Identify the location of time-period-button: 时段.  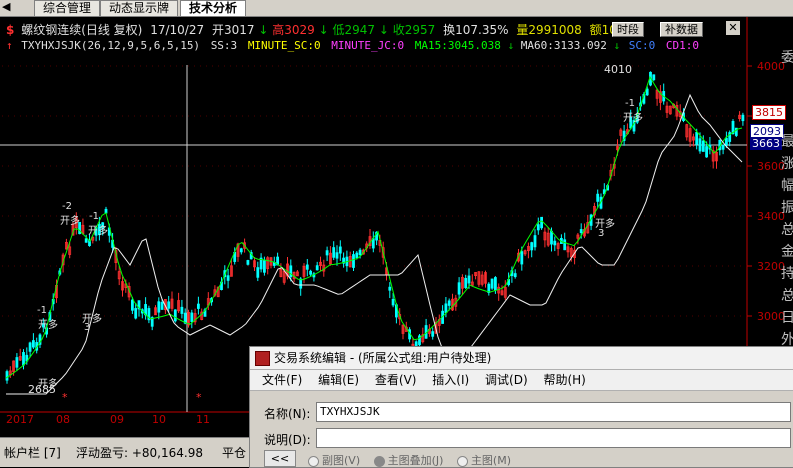
(628, 29).